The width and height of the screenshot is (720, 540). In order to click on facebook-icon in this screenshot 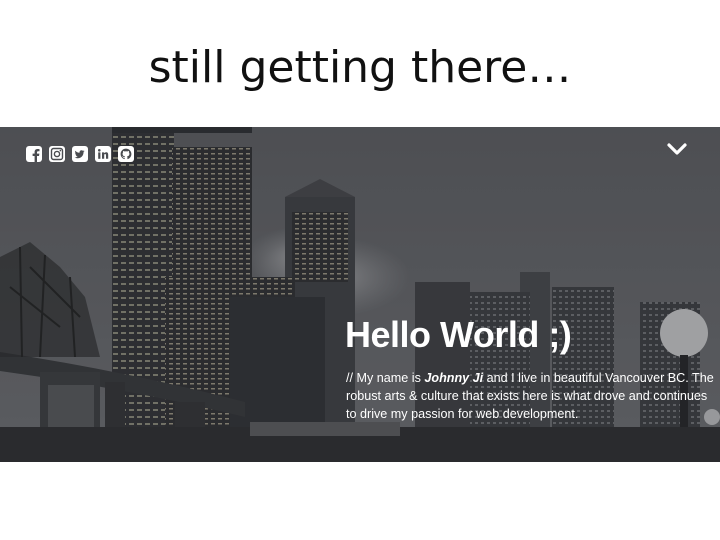, I will do `click(34, 154)`.